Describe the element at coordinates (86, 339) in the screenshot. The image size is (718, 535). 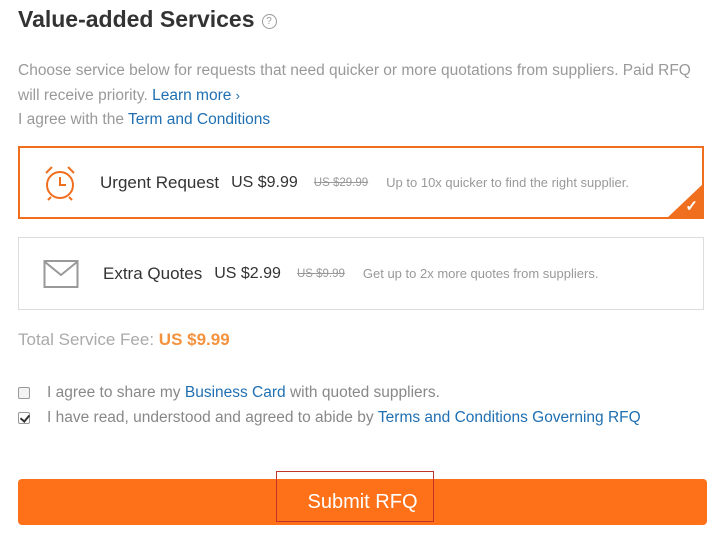
I see `fee-label: Total Service Fee:` at that location.